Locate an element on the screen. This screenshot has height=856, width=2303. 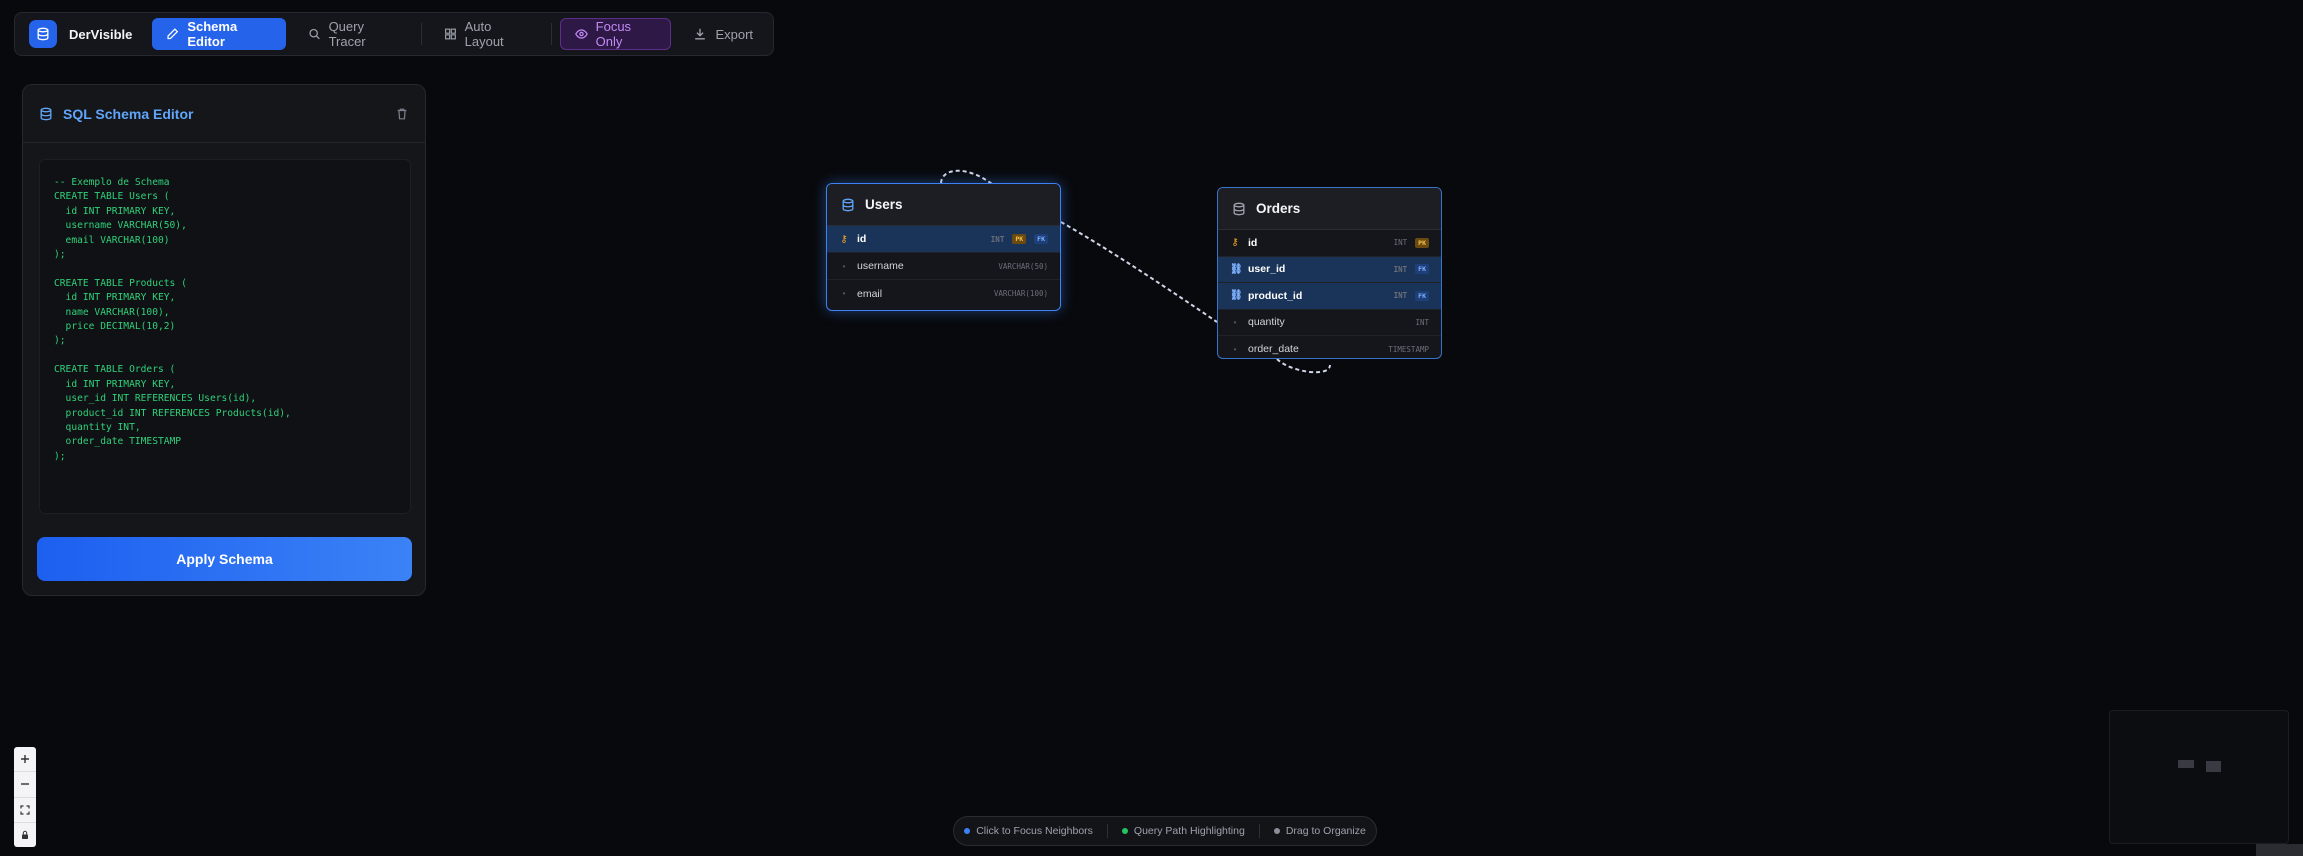
blue-dot-icon is located at coordinates (967, 831).